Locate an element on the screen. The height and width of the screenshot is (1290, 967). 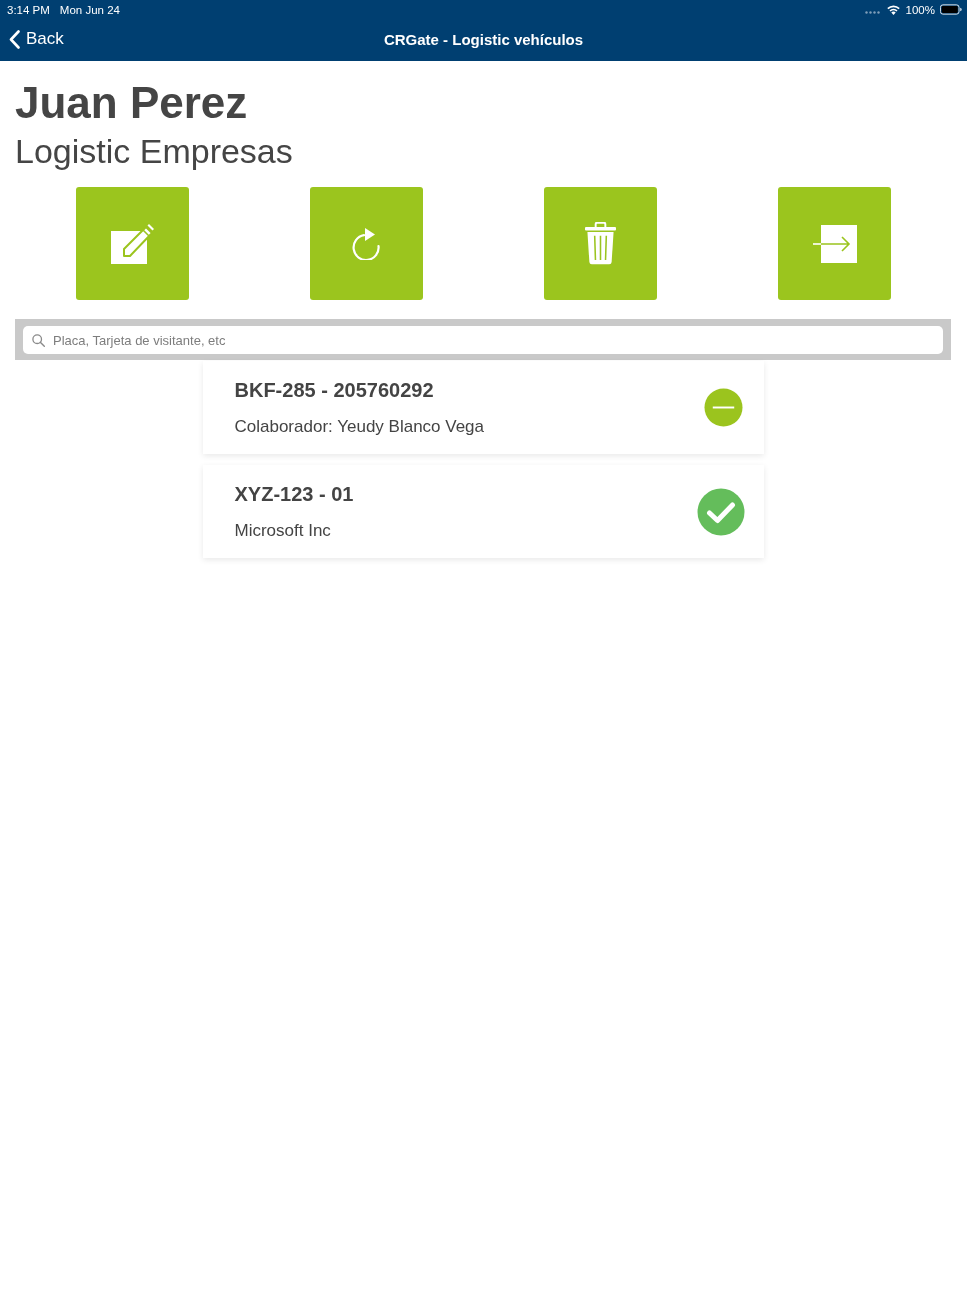
vehicle-owner: Microsoft Inc is located at coordinates (283, 530).